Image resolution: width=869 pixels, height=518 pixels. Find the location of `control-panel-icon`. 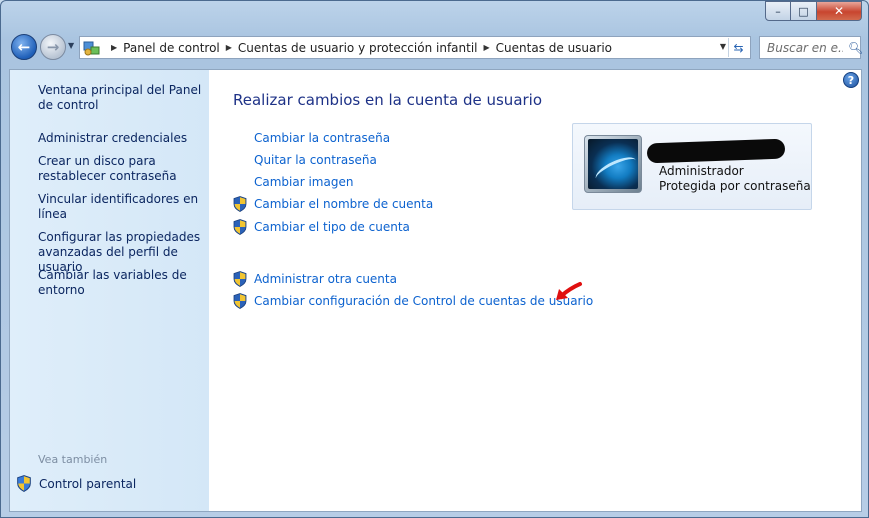

control-panel-icon is located at coordinates (92, 48).